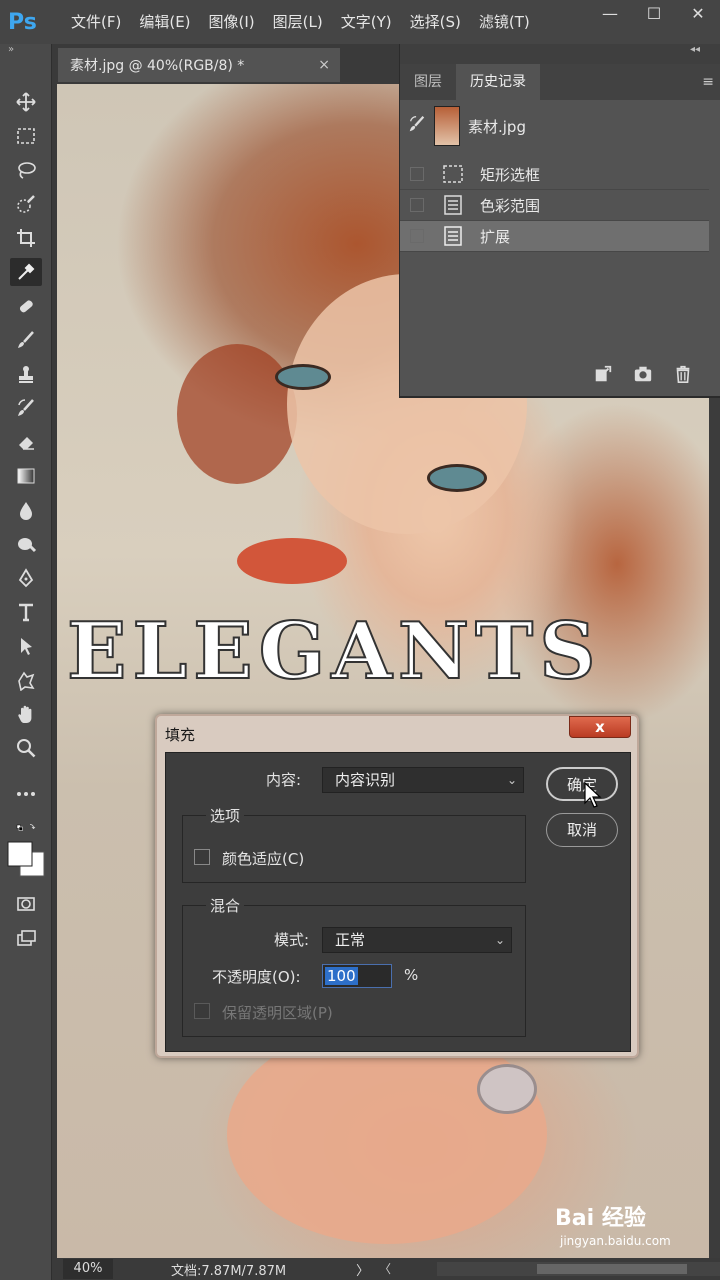 The height and width of the screenshot is (1280, 720). I want to click on custom-shape-icon, so click(26, 680).